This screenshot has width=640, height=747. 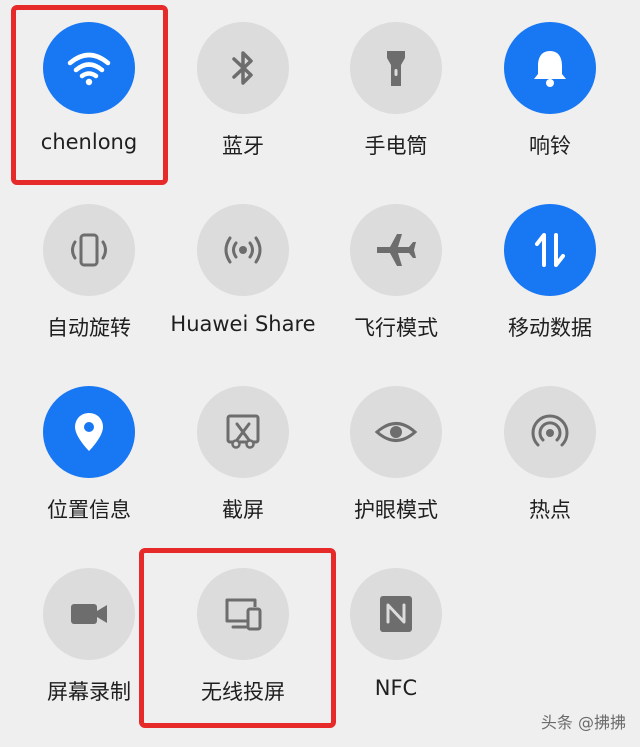 I want to click on hotspot-label: 热点, so click(x=550, y=510).